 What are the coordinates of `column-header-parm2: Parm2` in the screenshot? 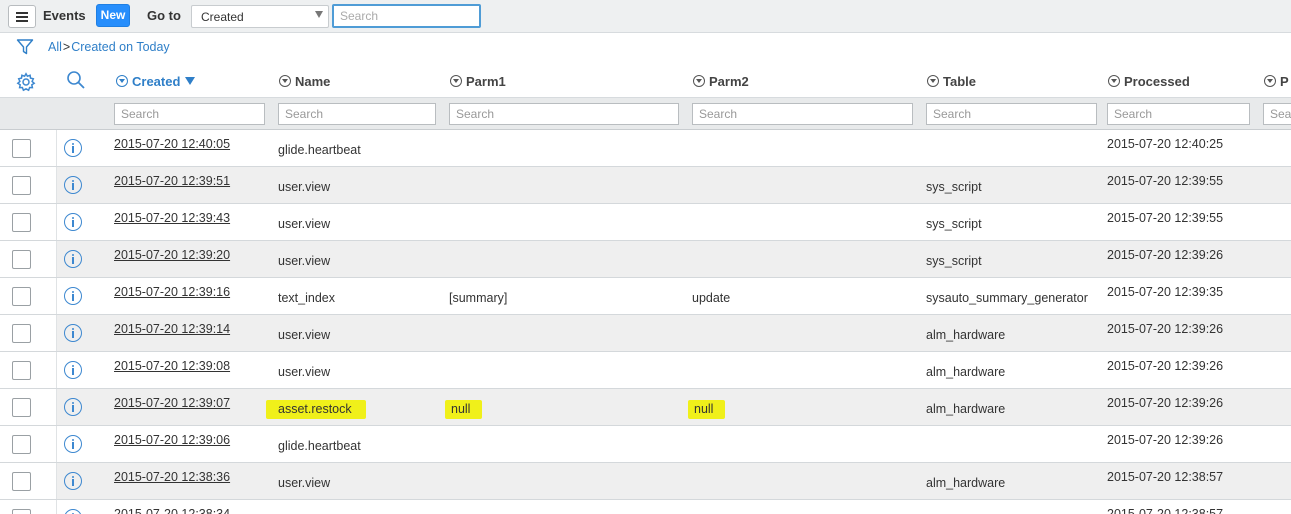 It's located at (721, 81).